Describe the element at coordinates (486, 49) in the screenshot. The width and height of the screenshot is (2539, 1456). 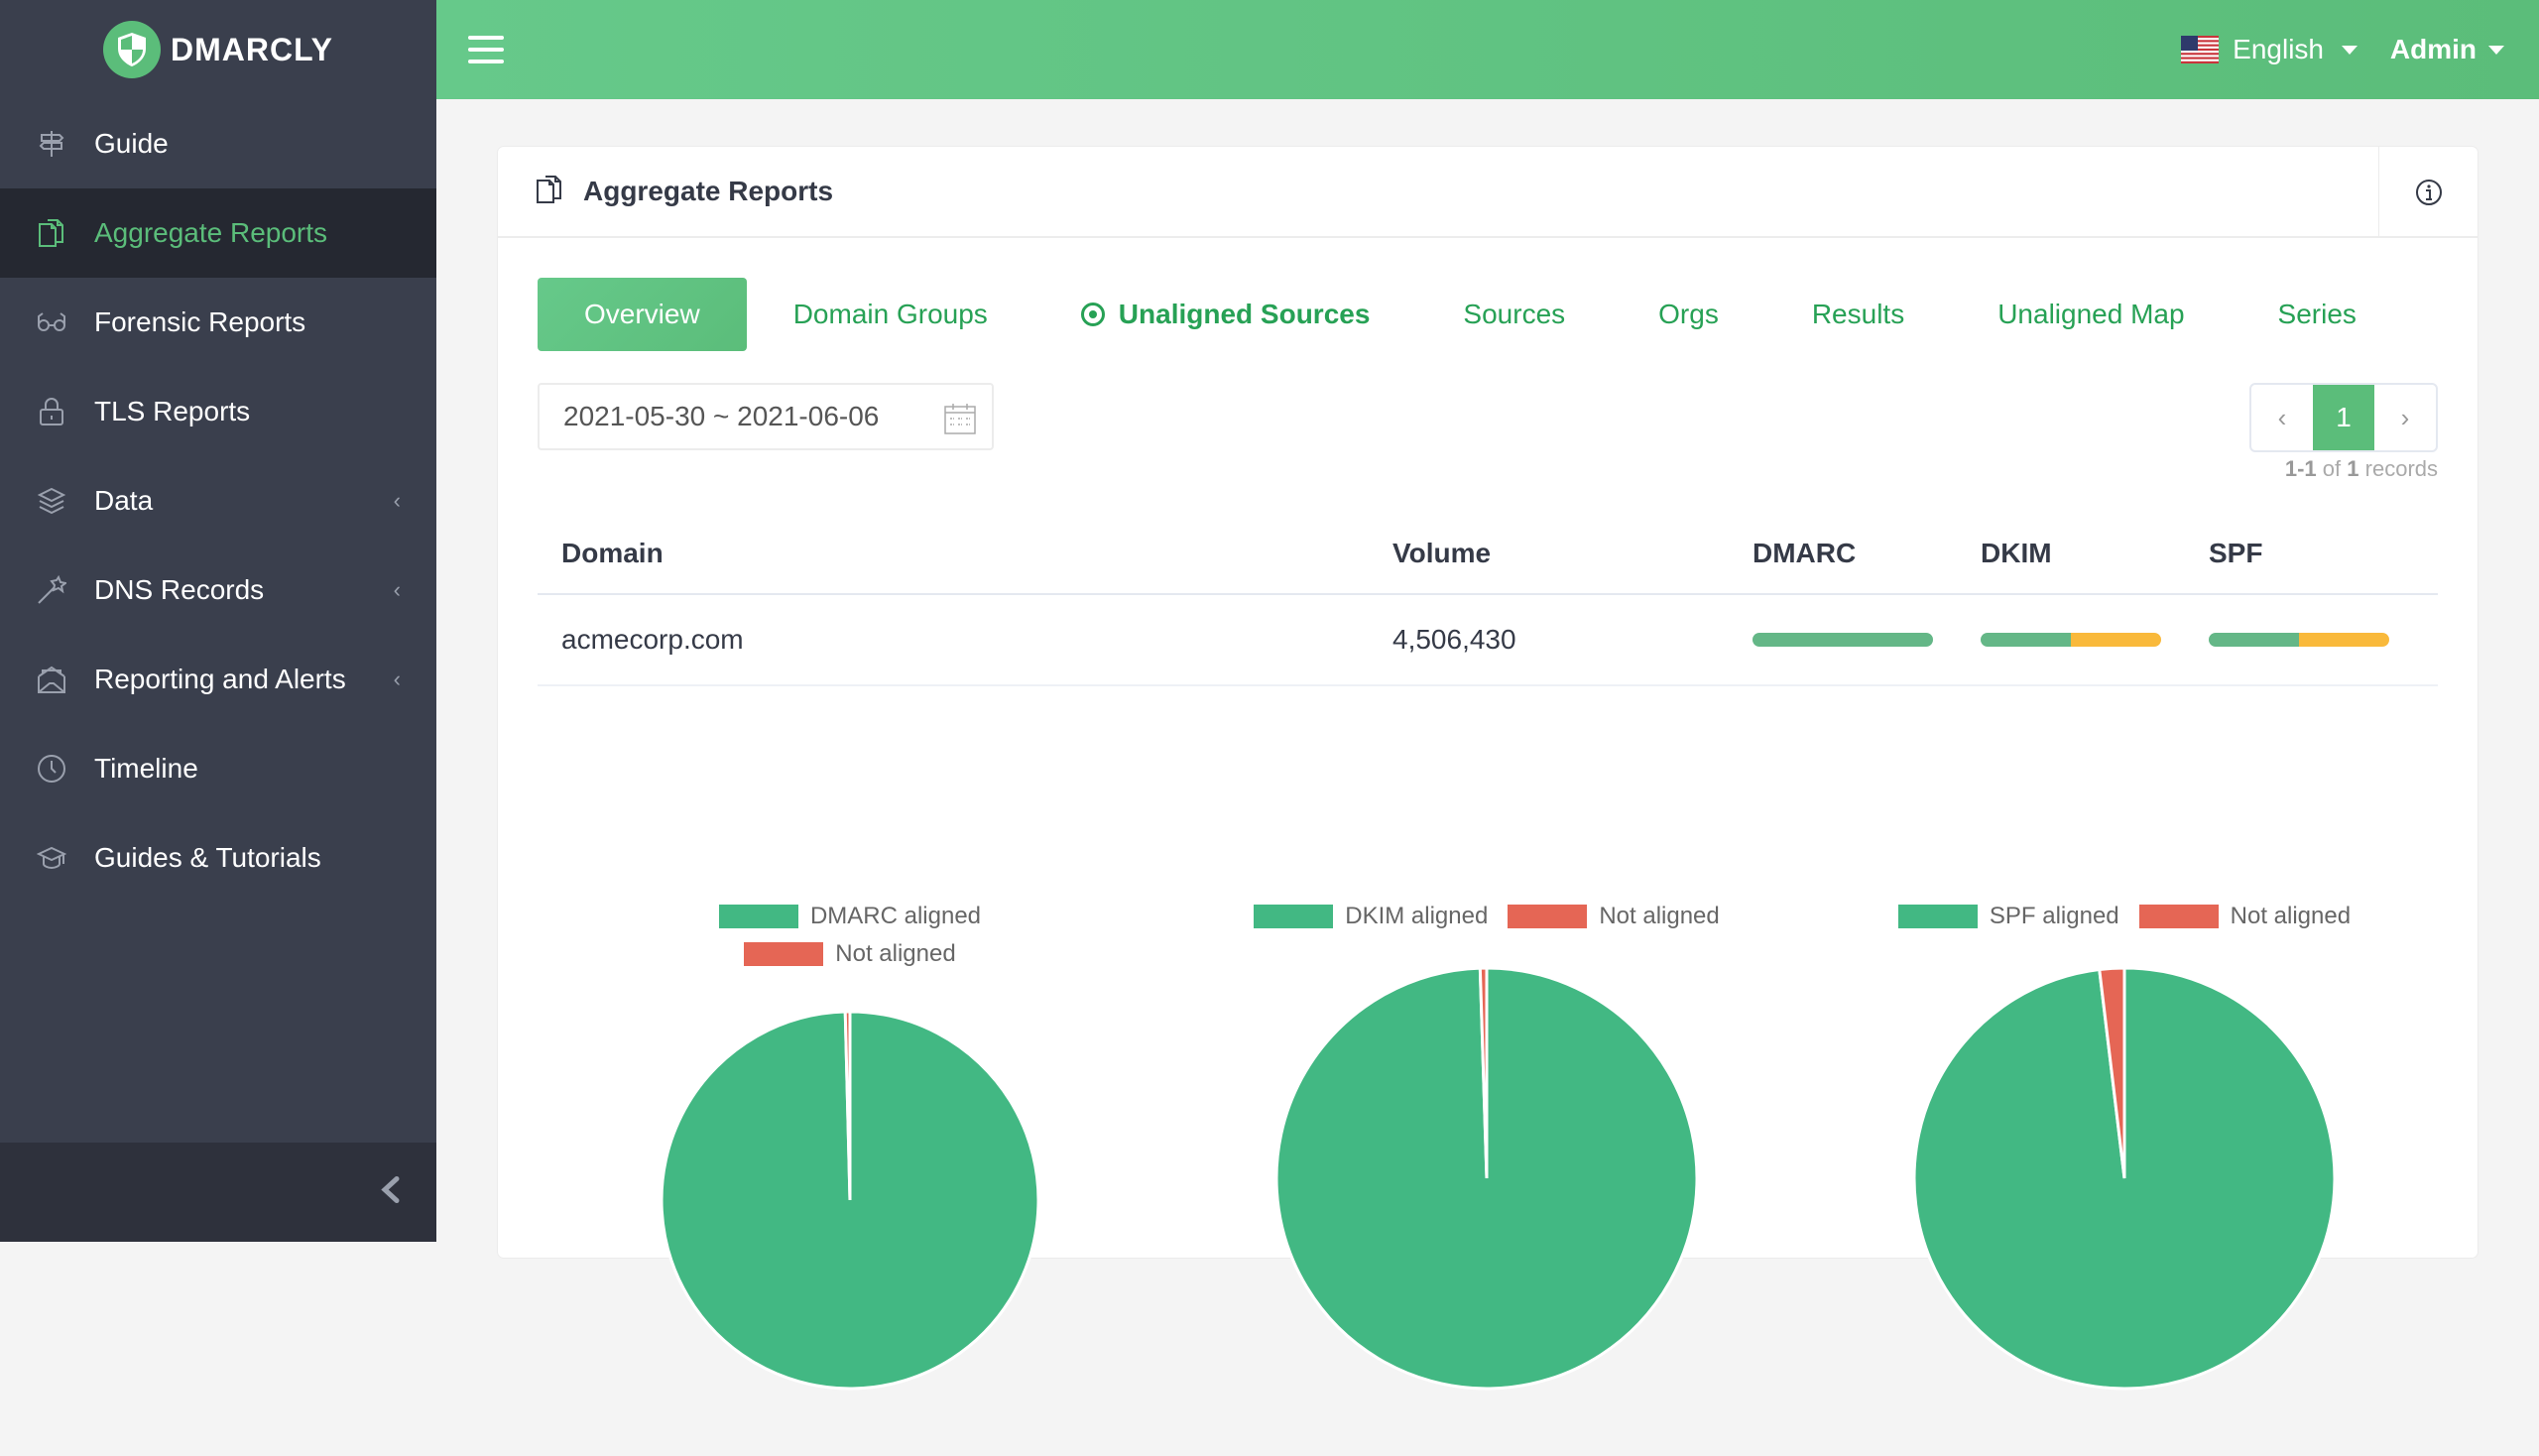
I see `menu-toggle-button` at that location.